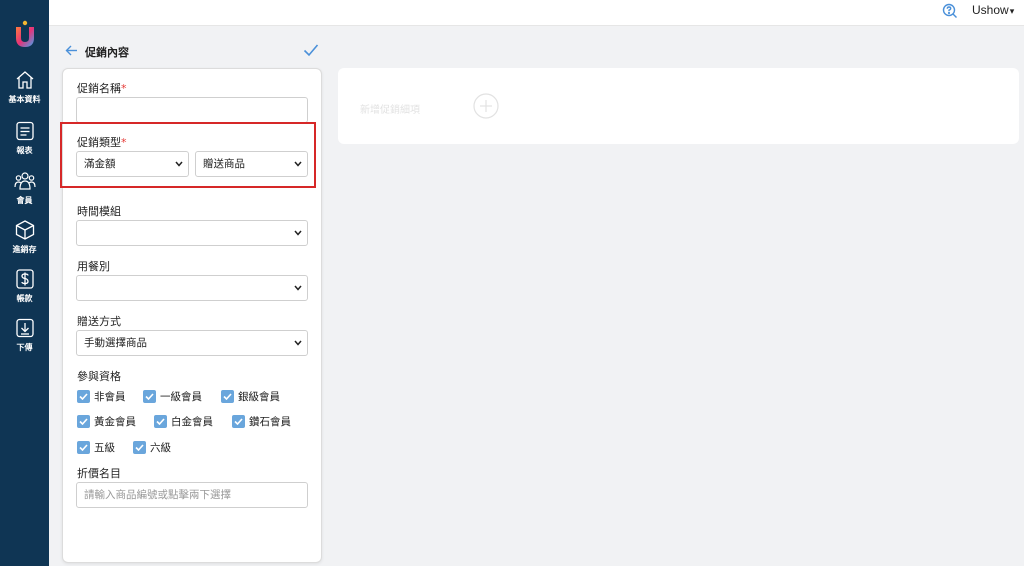  What do you see at coordinates (25, 279) in the screenshot?
I see `dollar-icon` at bounding box center [25, 279].